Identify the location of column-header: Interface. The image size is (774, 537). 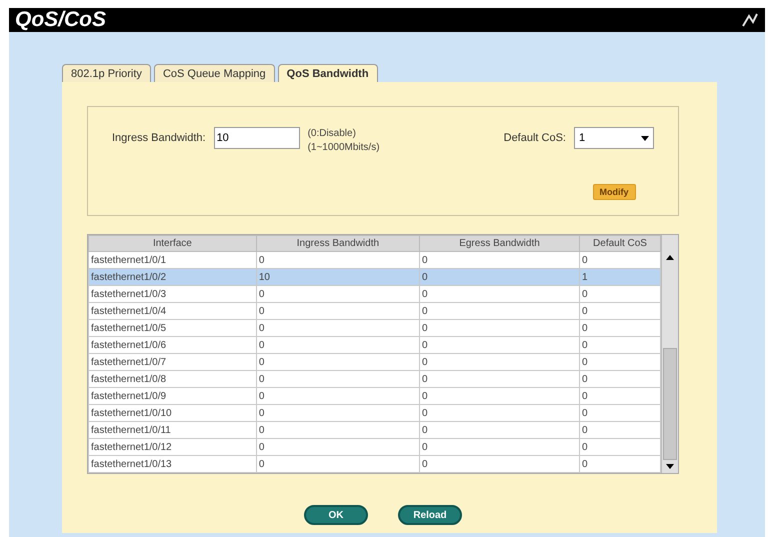
(172, 244).